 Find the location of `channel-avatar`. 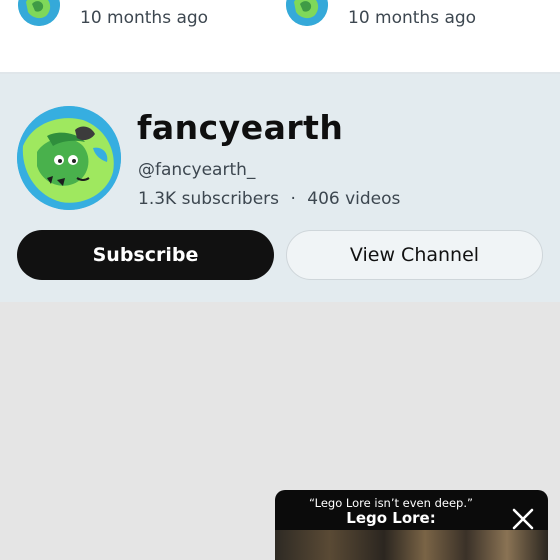

channel-avatar is located at coordinates (69, 158).